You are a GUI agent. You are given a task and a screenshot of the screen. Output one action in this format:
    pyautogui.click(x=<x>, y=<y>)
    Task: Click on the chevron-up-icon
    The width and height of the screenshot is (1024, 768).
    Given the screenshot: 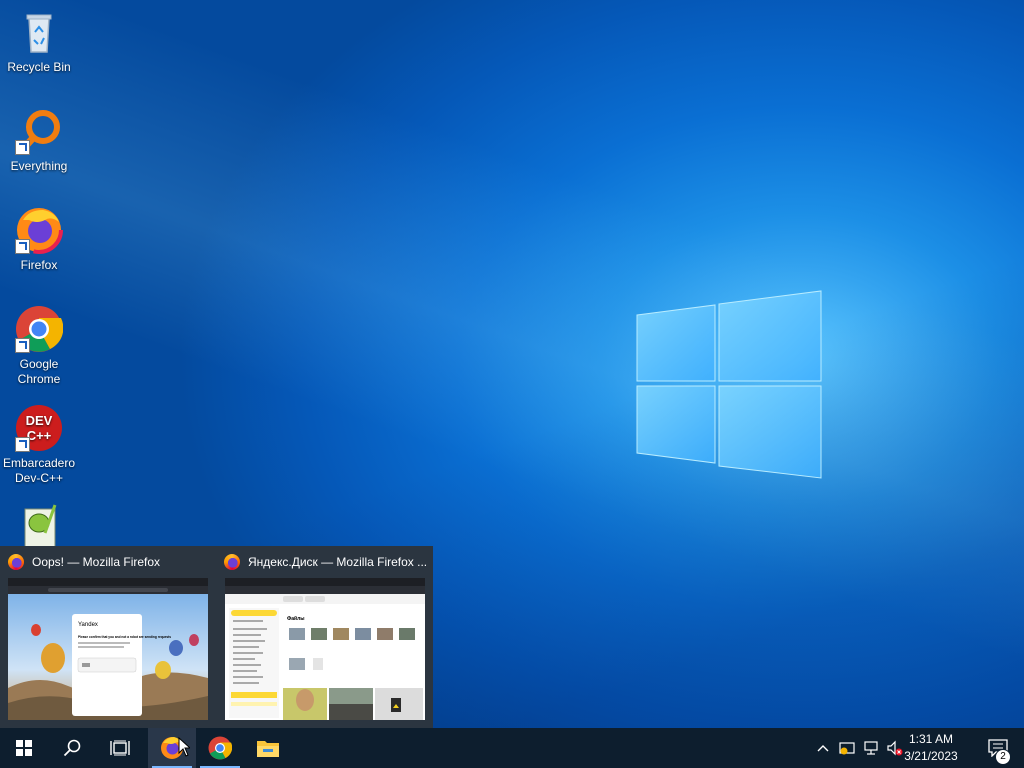 What is the action you would take?
    pyautogui.click(x=823, y=748)
    